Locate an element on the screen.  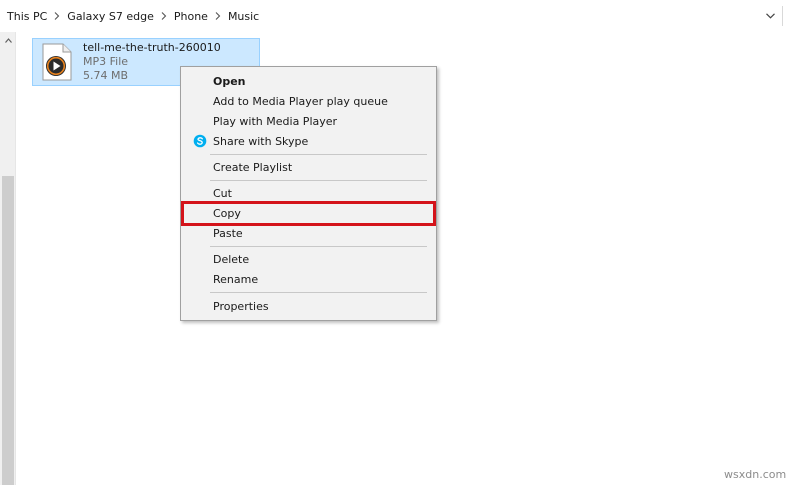
media-file-icon is located at coordinates (57, 62).